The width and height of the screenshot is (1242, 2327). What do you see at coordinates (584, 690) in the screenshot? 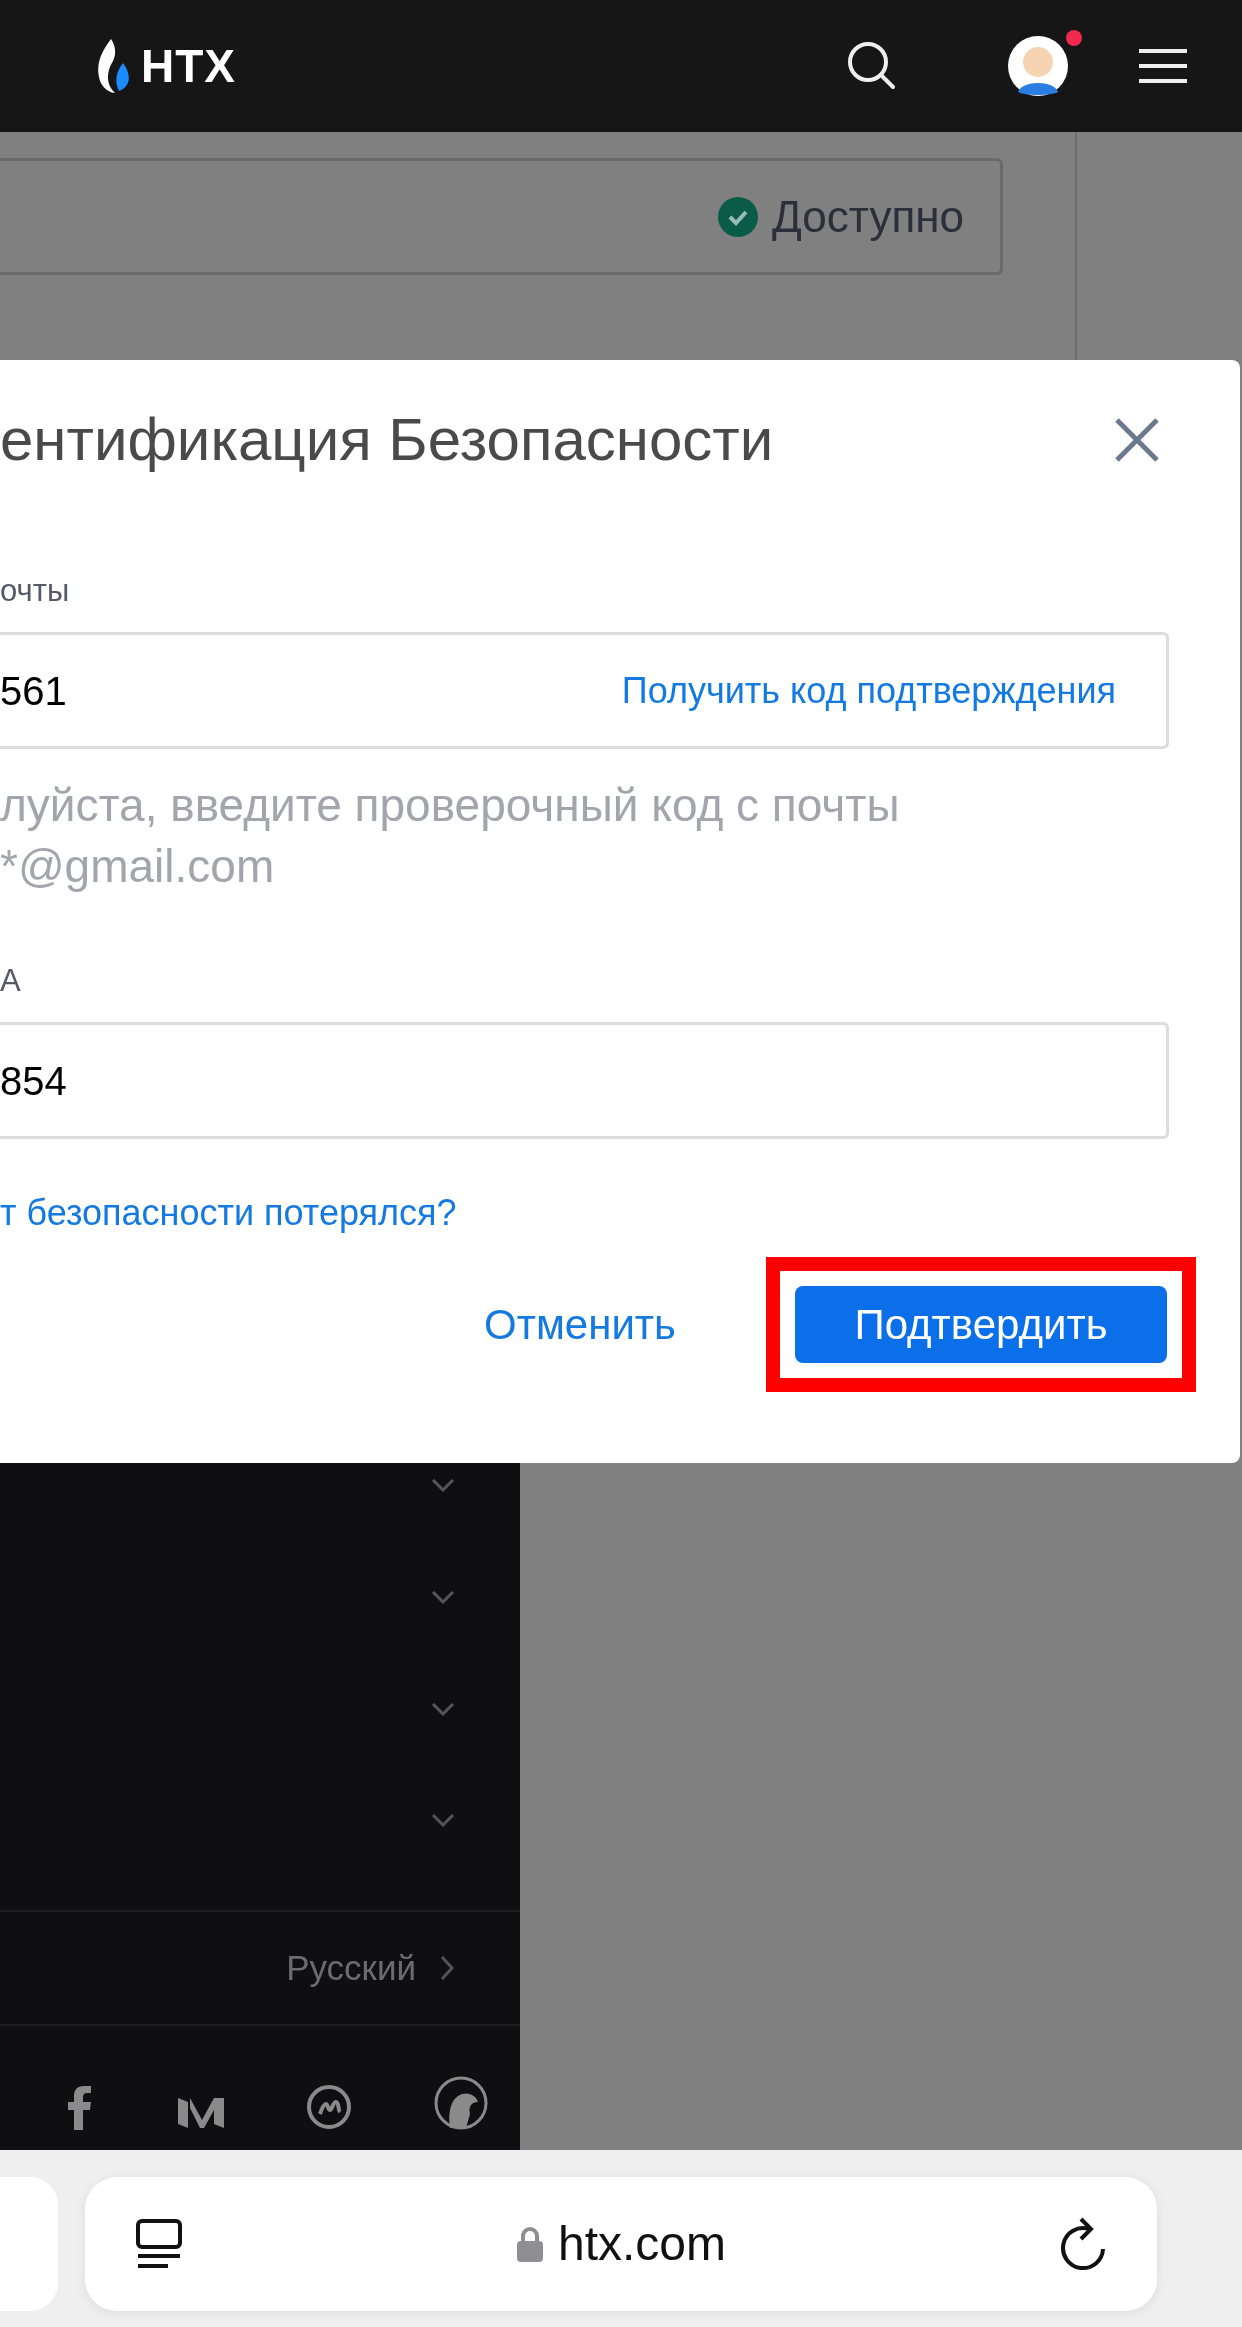
I see `email-code-field: 561 Получить код подтверждения` at bounding box center [584, 690].